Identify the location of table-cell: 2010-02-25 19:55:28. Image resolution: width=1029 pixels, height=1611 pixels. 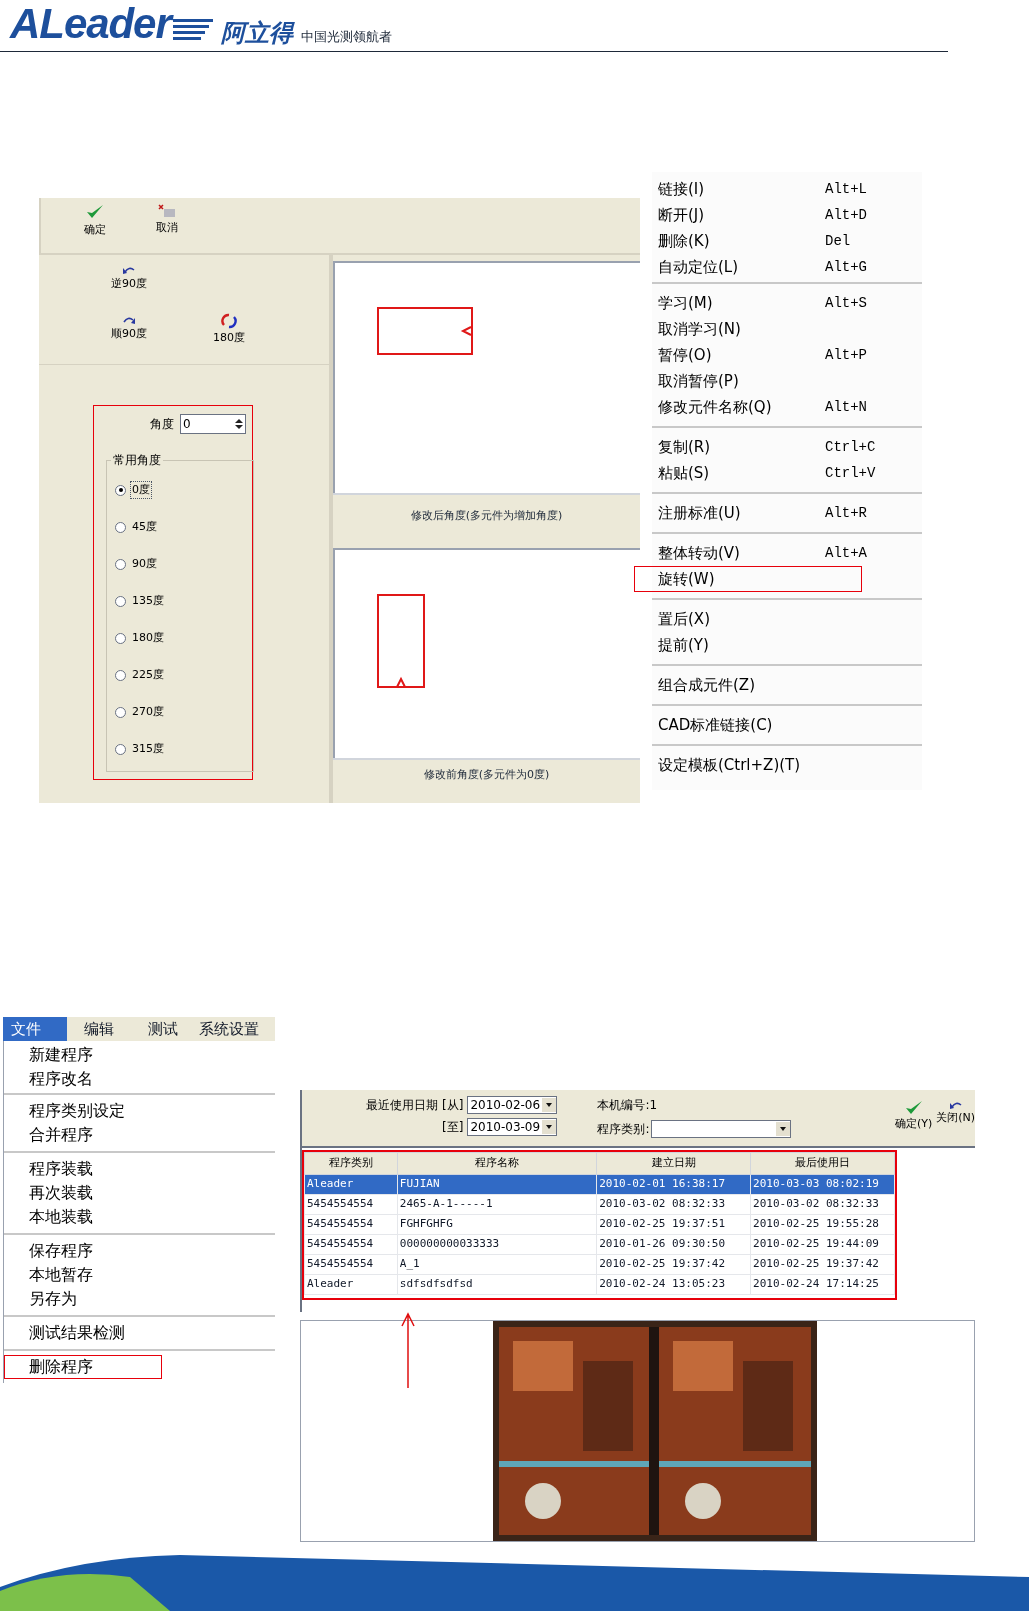
(822, 1224).